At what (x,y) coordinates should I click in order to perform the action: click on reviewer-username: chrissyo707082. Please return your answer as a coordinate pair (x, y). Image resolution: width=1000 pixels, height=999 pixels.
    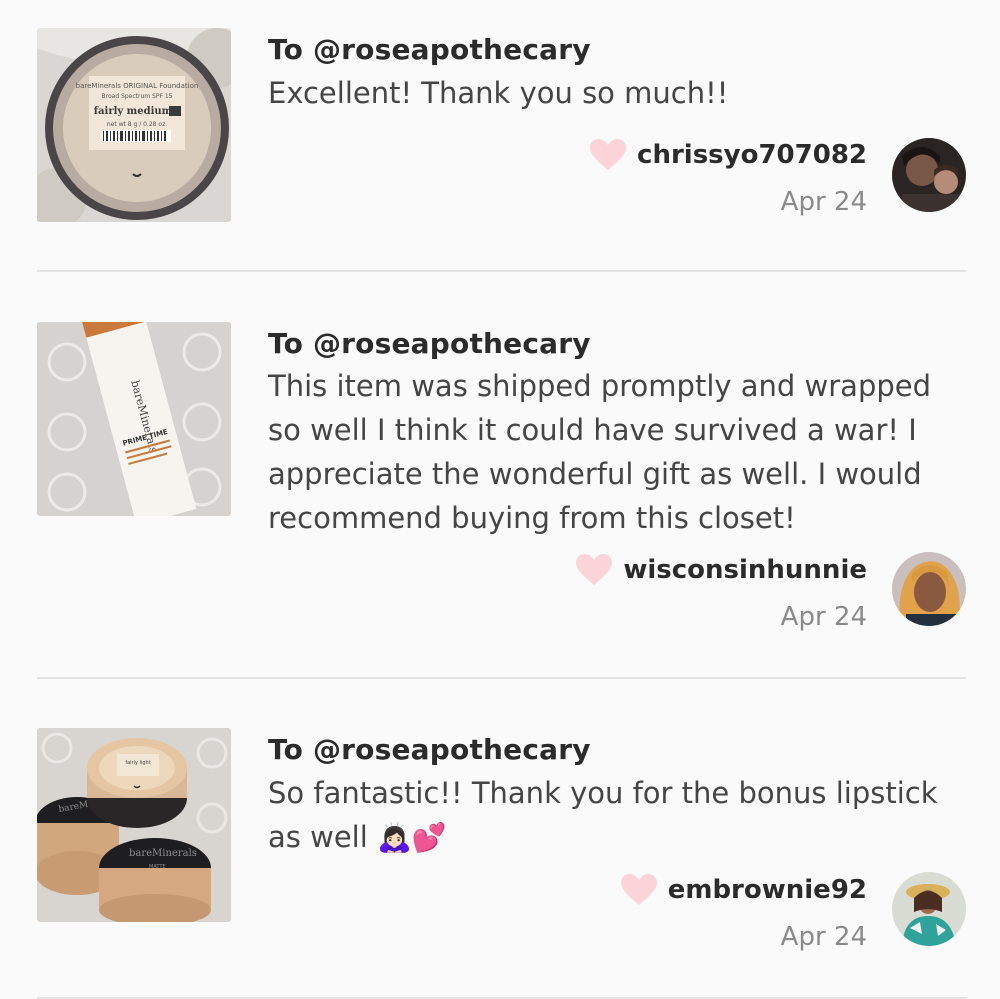
    Looking at the image, I should click on (752, 155).